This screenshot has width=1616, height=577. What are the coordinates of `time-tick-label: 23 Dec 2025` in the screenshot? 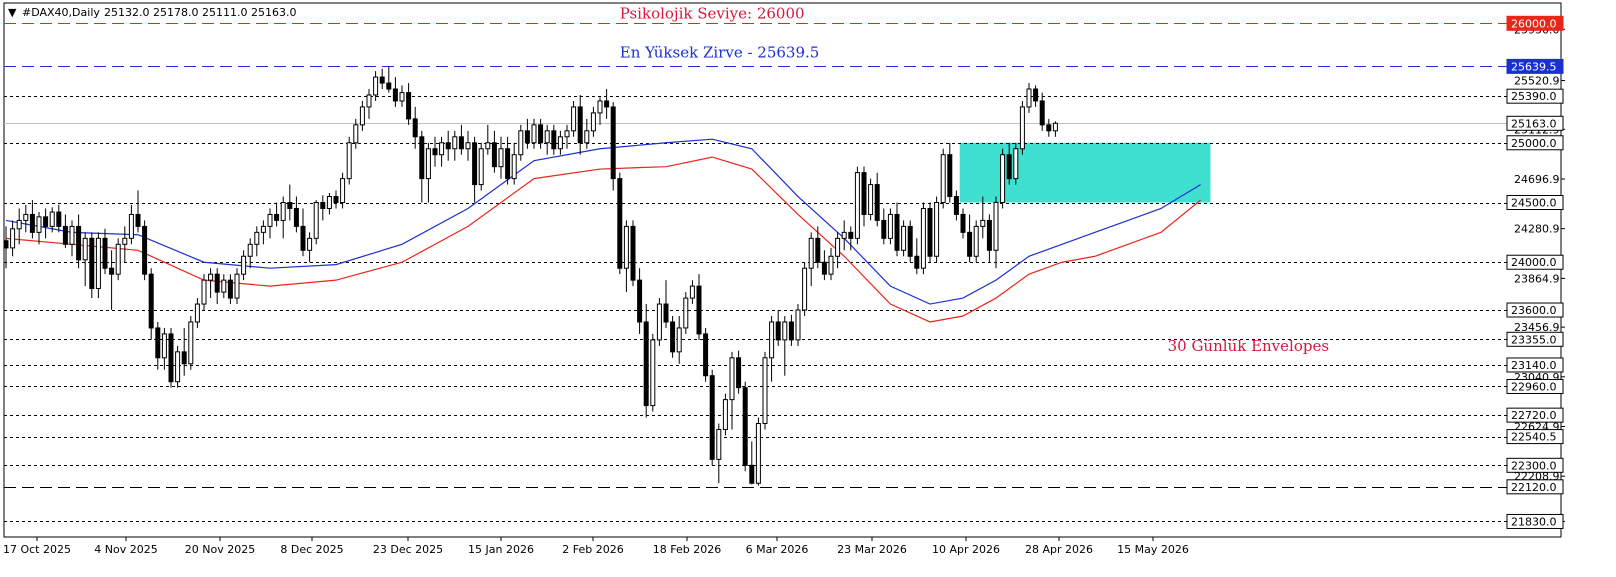 It's located at (408, 549).